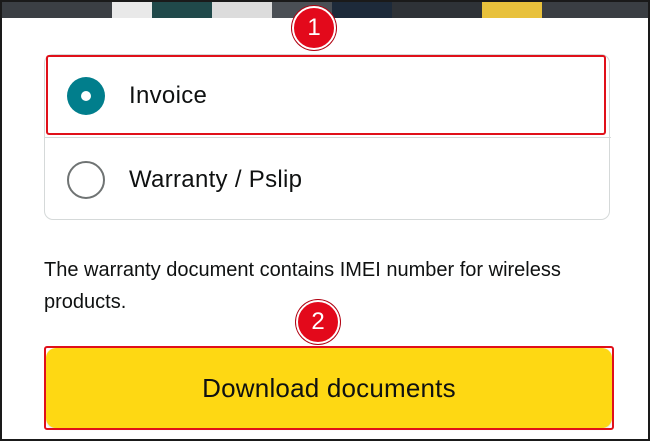 This screenshot has height=441, width=650. I want to click on option-invoice-label: Invoice, so click(168, 95).